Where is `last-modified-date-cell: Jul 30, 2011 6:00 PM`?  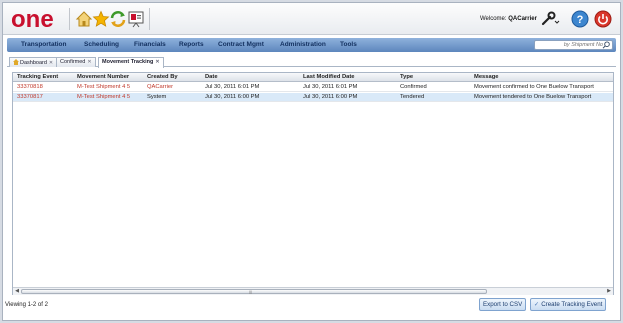 last-modified-date-cell: Jul 30, 2011 6:00 PM is located at coordinates (330, 97).